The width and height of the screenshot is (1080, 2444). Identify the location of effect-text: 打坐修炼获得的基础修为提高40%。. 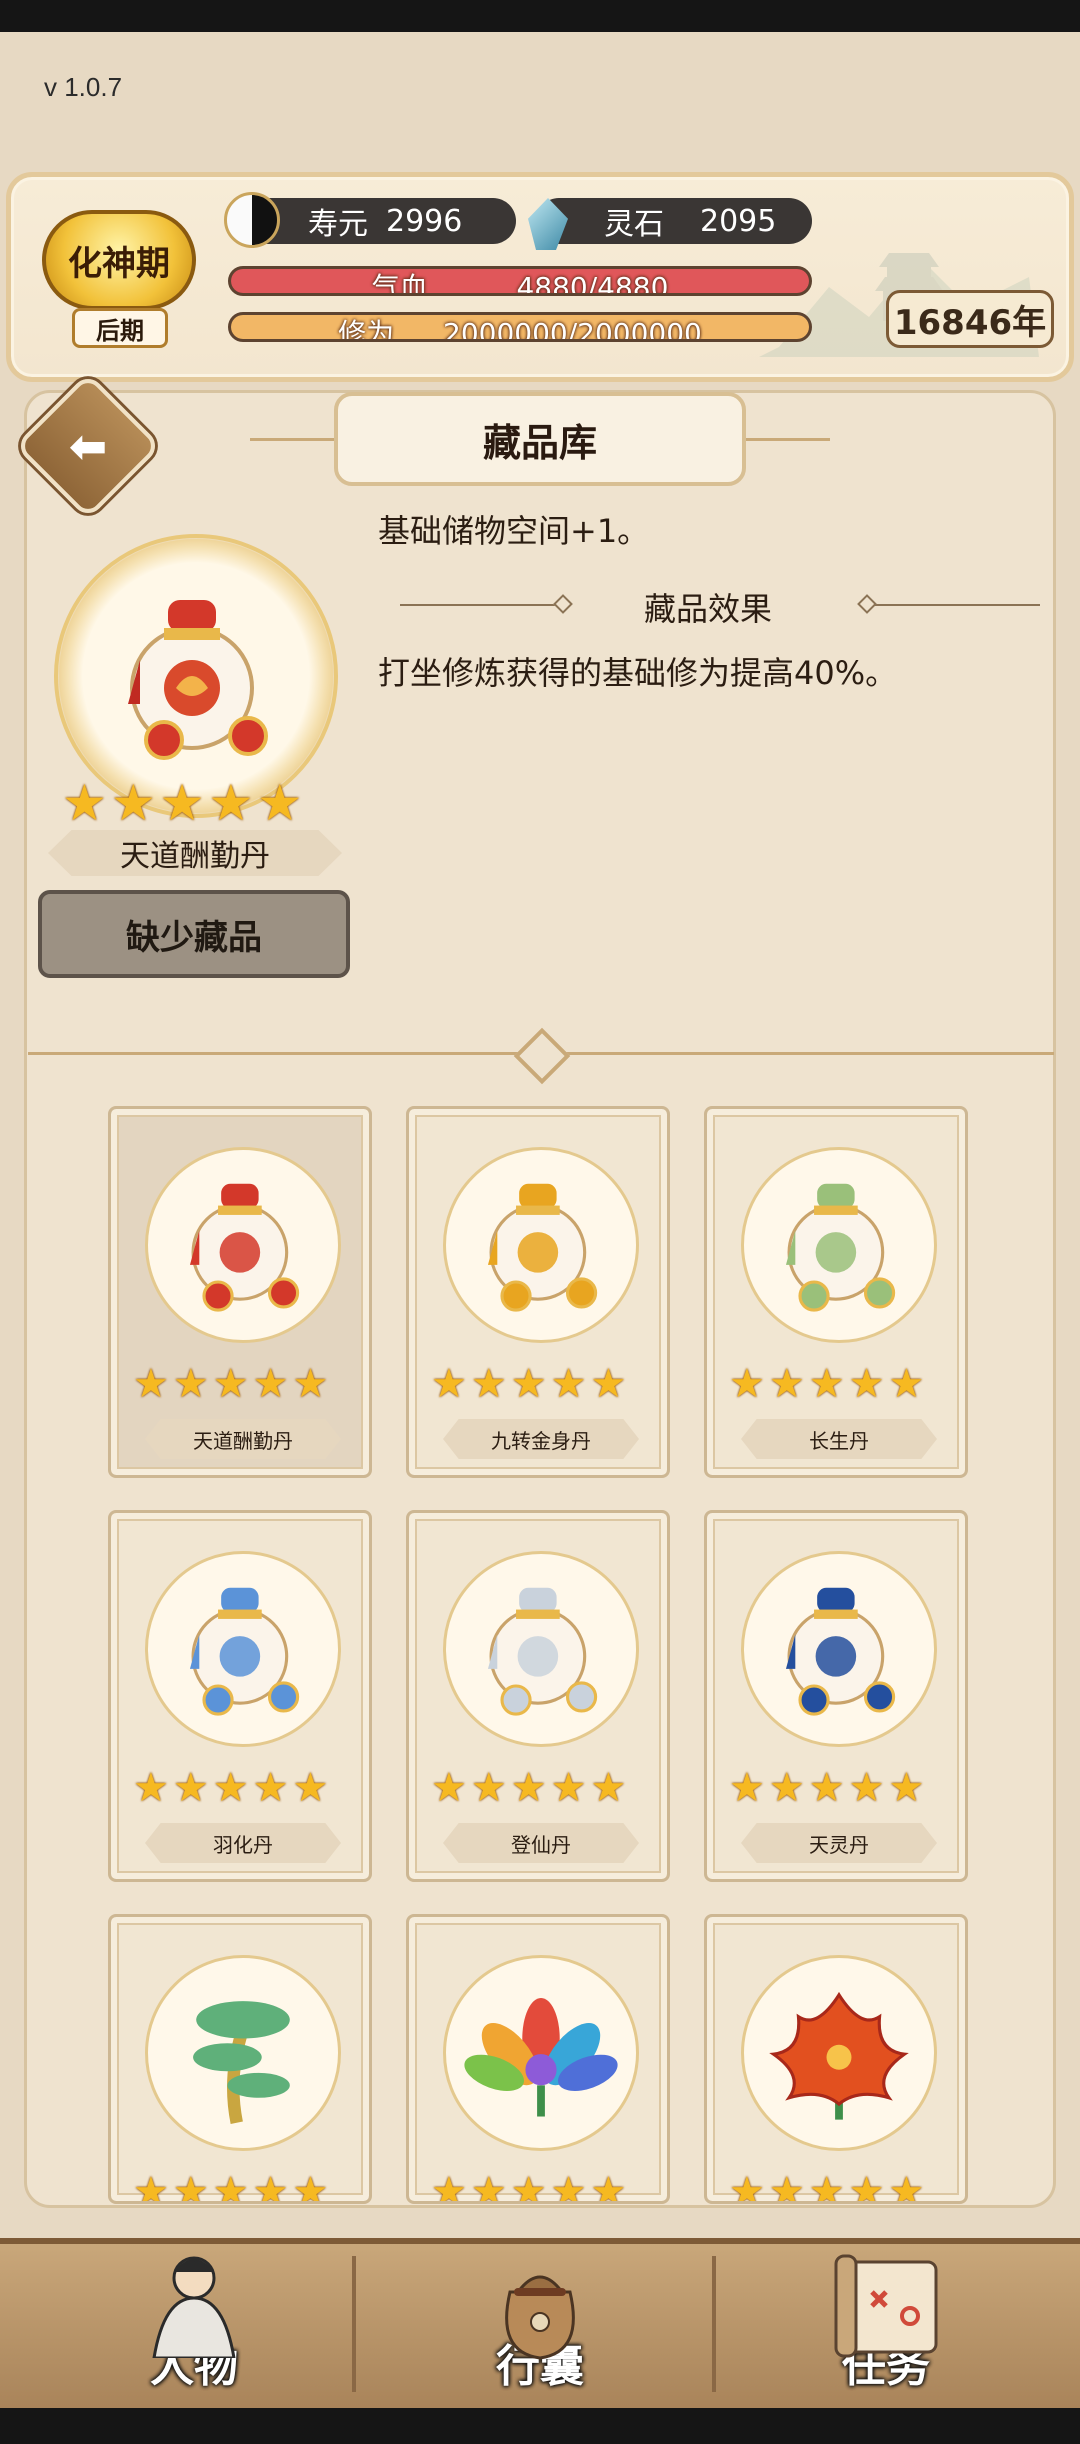
(638, 673).